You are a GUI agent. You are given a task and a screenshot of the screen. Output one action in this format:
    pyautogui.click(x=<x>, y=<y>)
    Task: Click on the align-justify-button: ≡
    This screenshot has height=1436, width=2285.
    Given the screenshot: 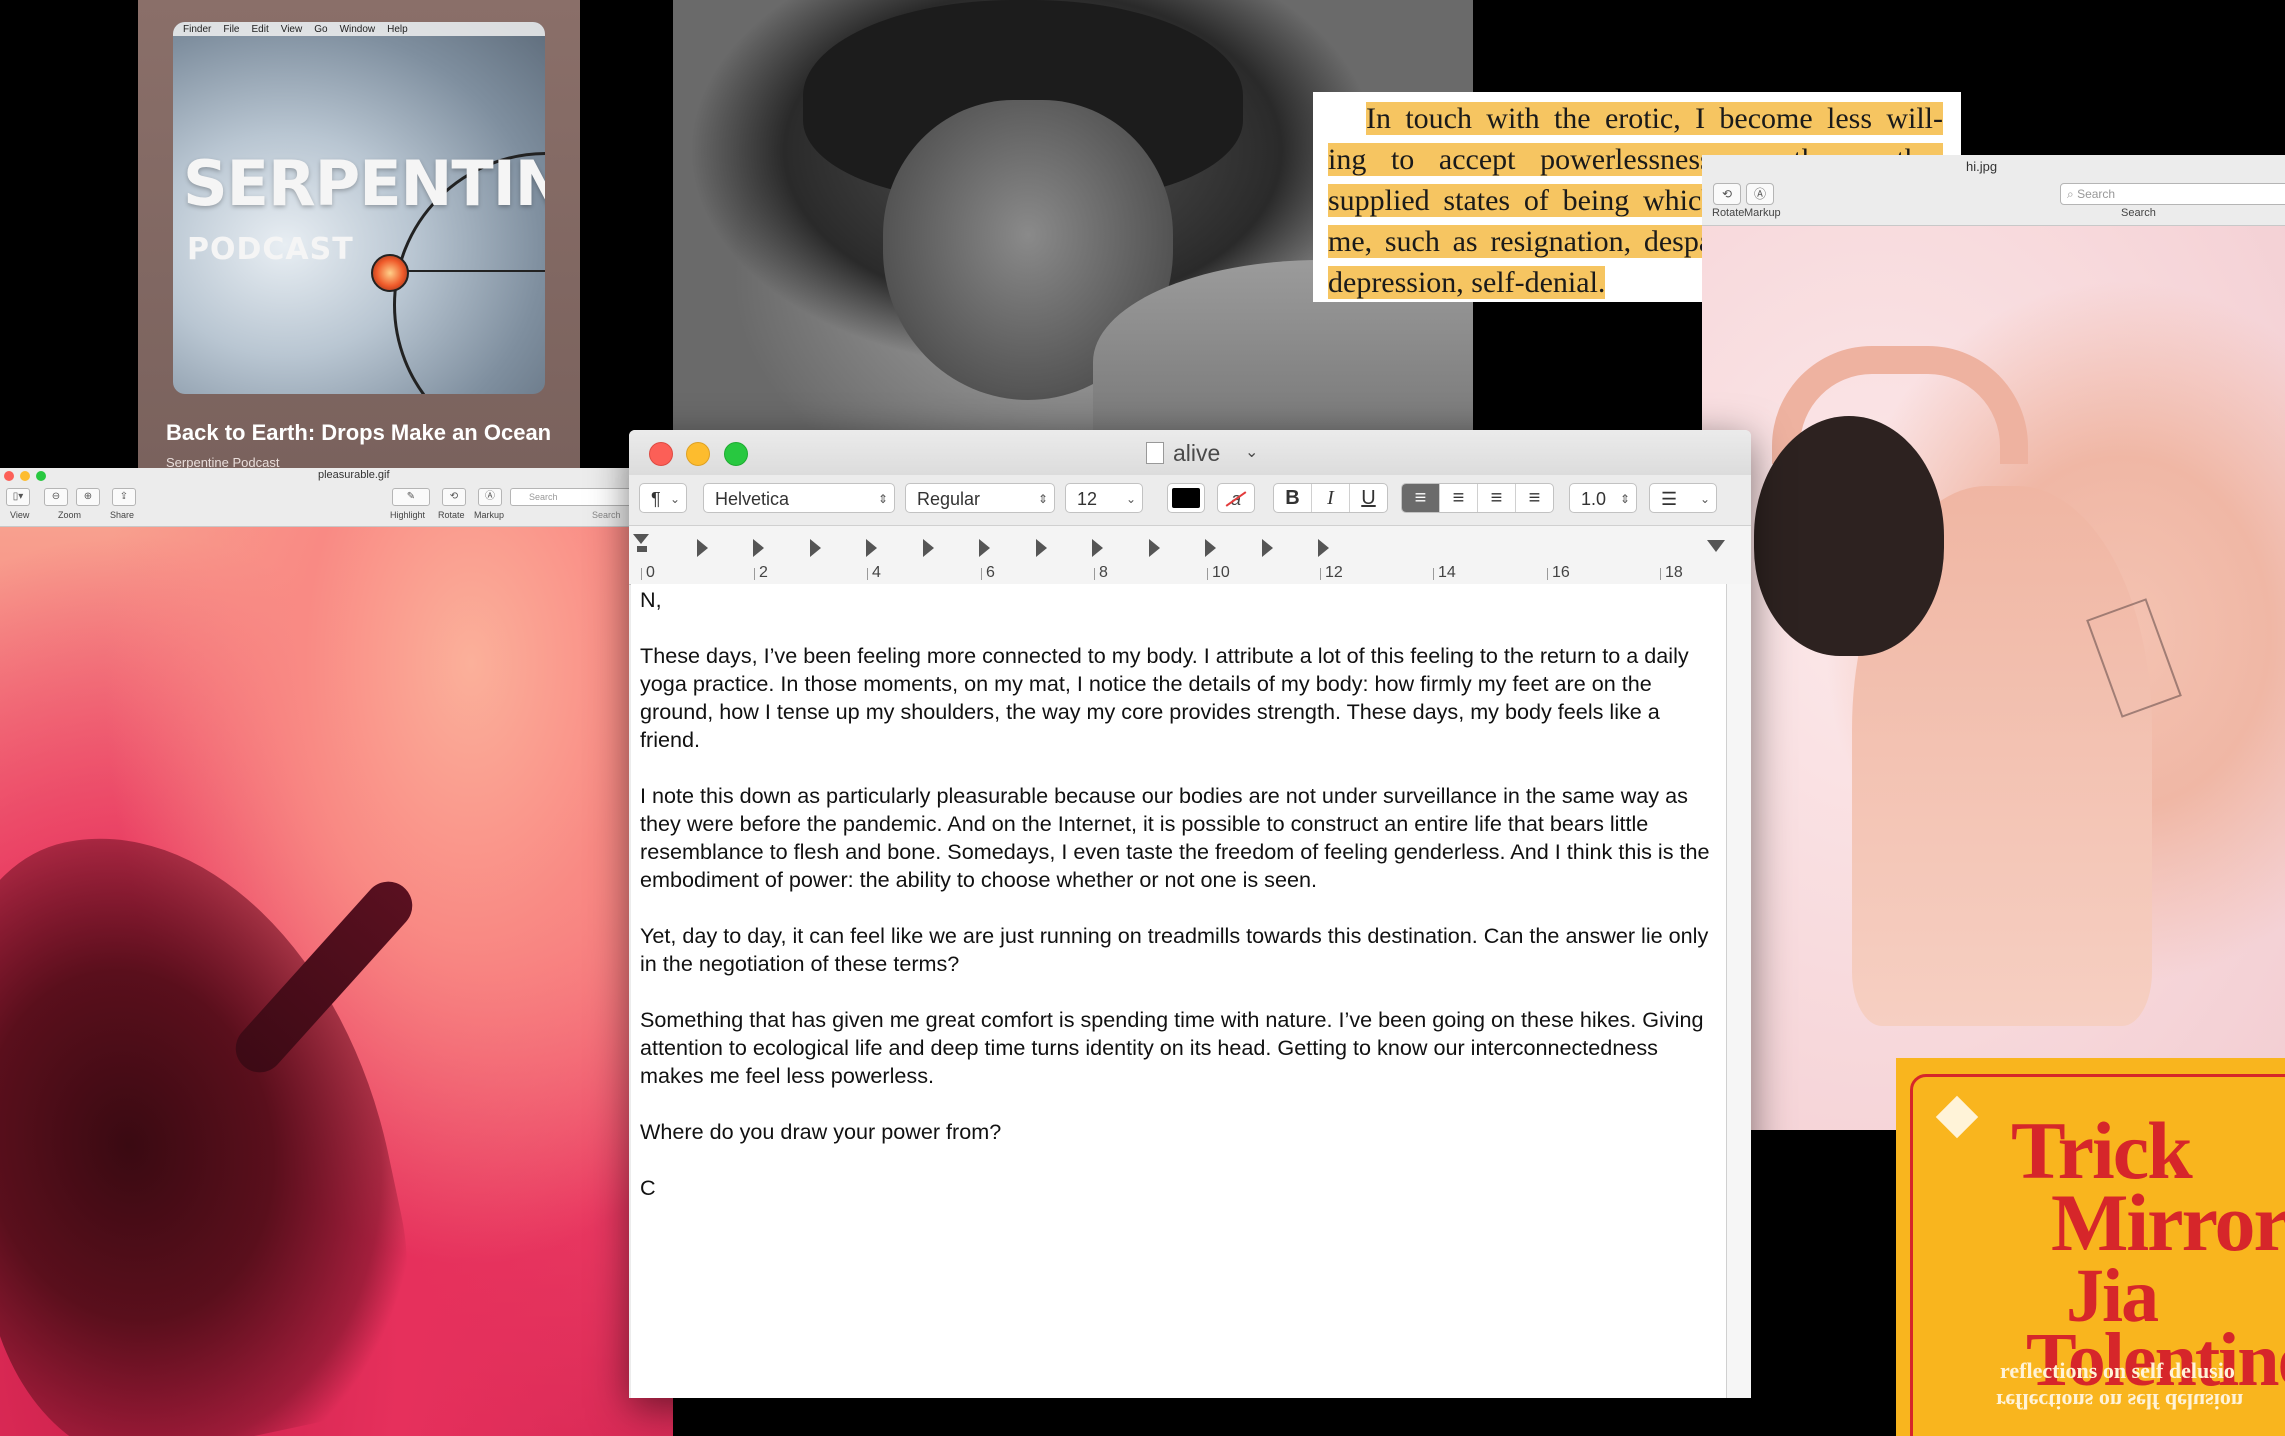 What is the action you would take?
    pyautogui.click(x=1534, y=498)
    